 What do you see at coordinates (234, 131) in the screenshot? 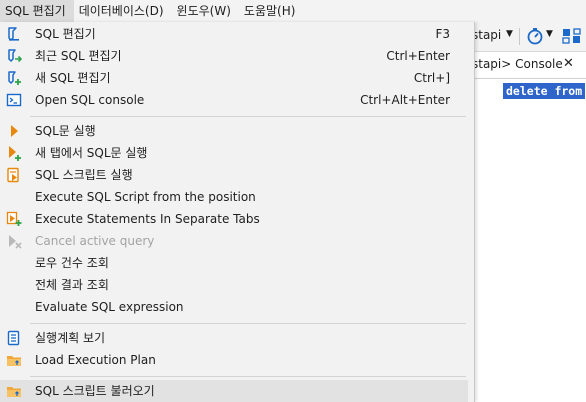
I see `menu-item-execute-sql: SQL문 실행` at bounding box center [234, 131].